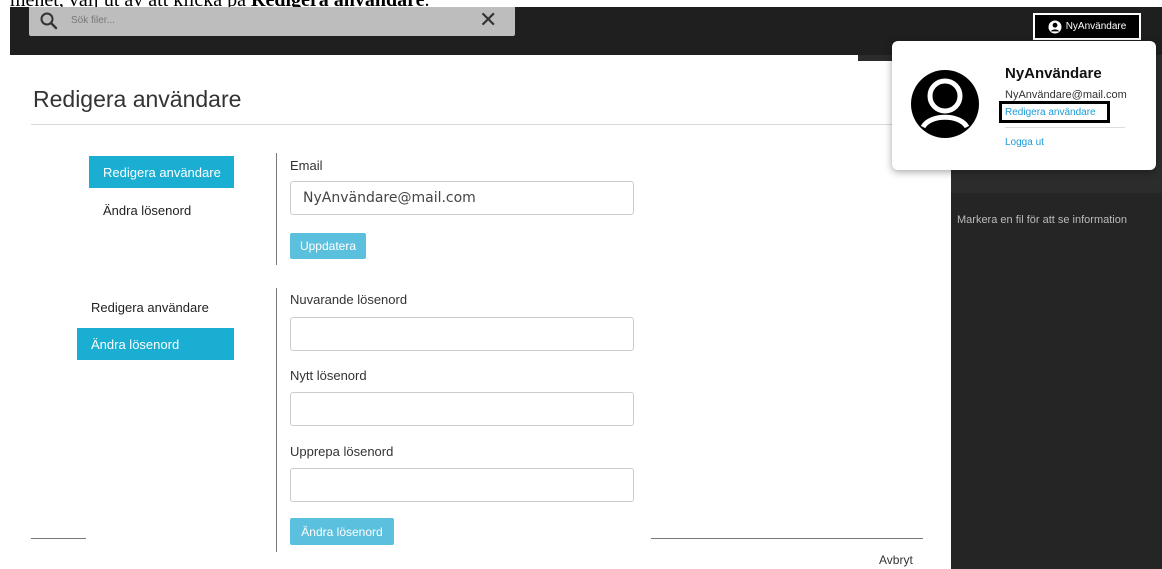 The width and height of the screenshot is (1162, 569). I want to click on user-menu-button: NyAnvändare, so click(1087, 26).